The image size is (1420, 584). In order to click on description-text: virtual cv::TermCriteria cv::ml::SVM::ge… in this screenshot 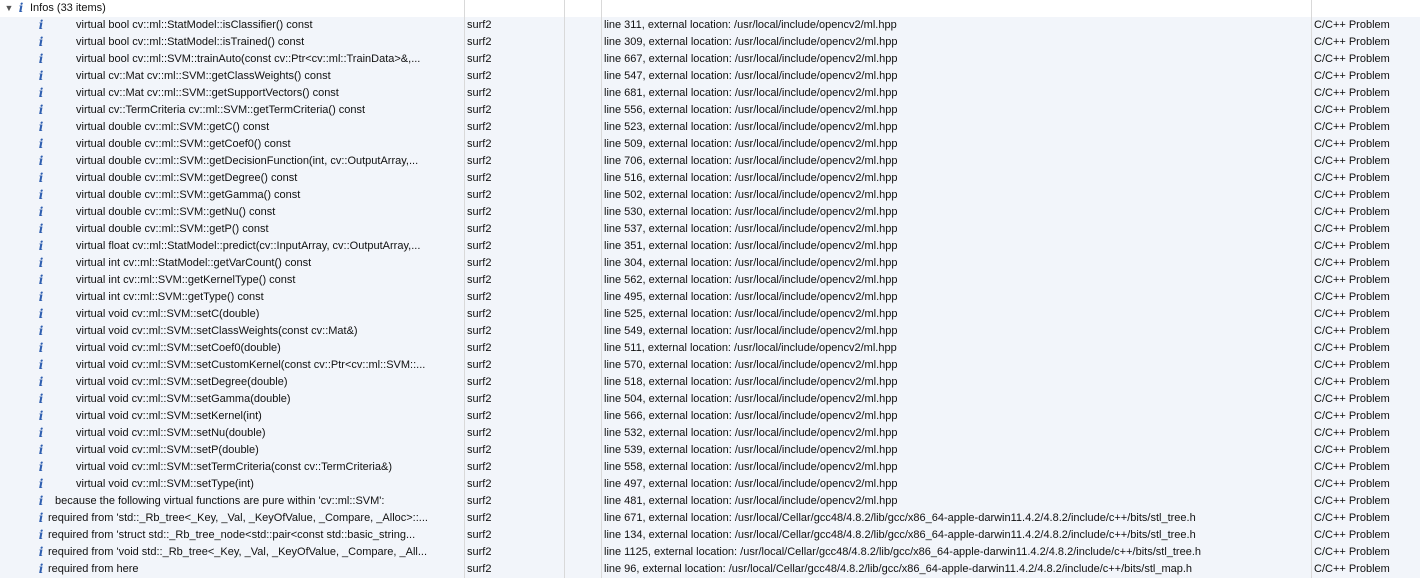, I will do `click(221, 110)`.